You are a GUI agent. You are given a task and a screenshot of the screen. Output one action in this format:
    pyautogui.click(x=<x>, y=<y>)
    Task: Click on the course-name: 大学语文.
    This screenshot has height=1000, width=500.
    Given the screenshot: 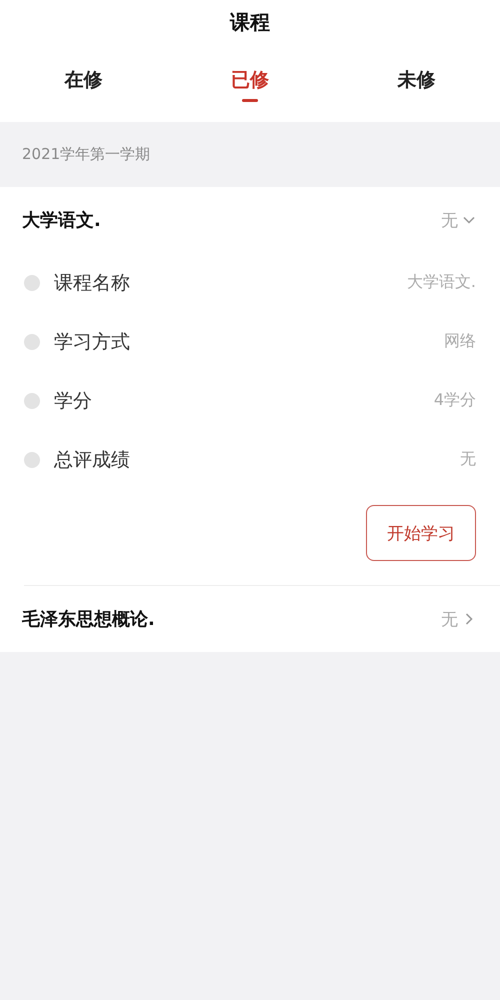 What is the action you would take?
    pyautogui.click(x=61, y=220)
    